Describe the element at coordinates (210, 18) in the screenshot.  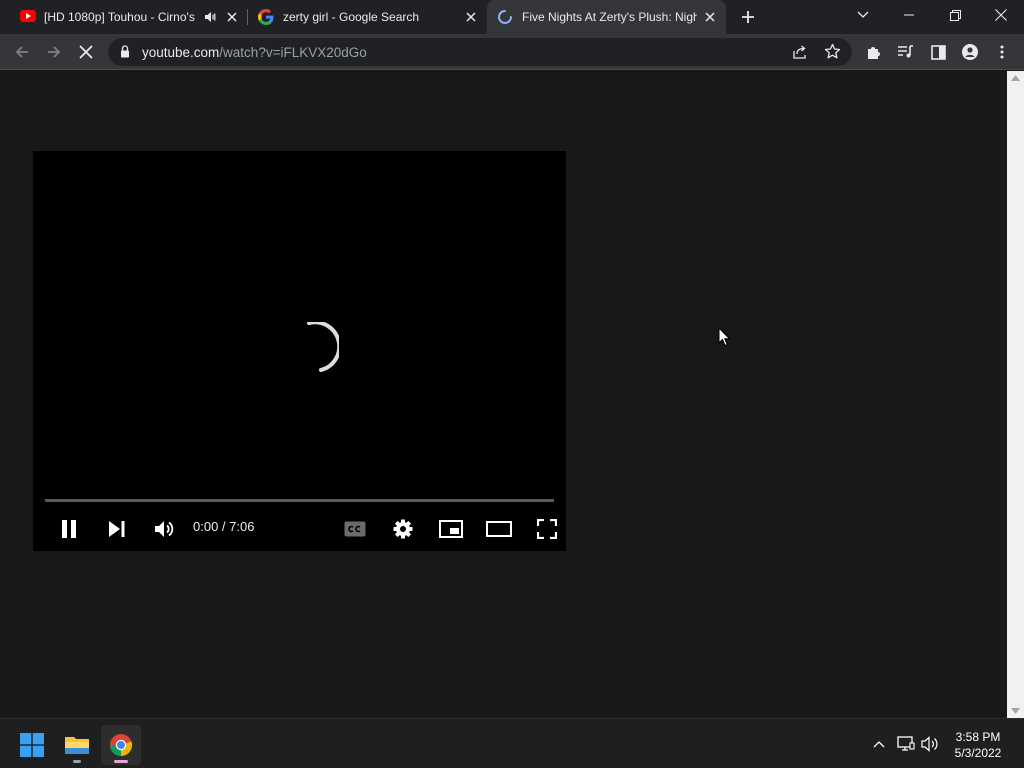
I see `mute-speaker-icon` at that location.